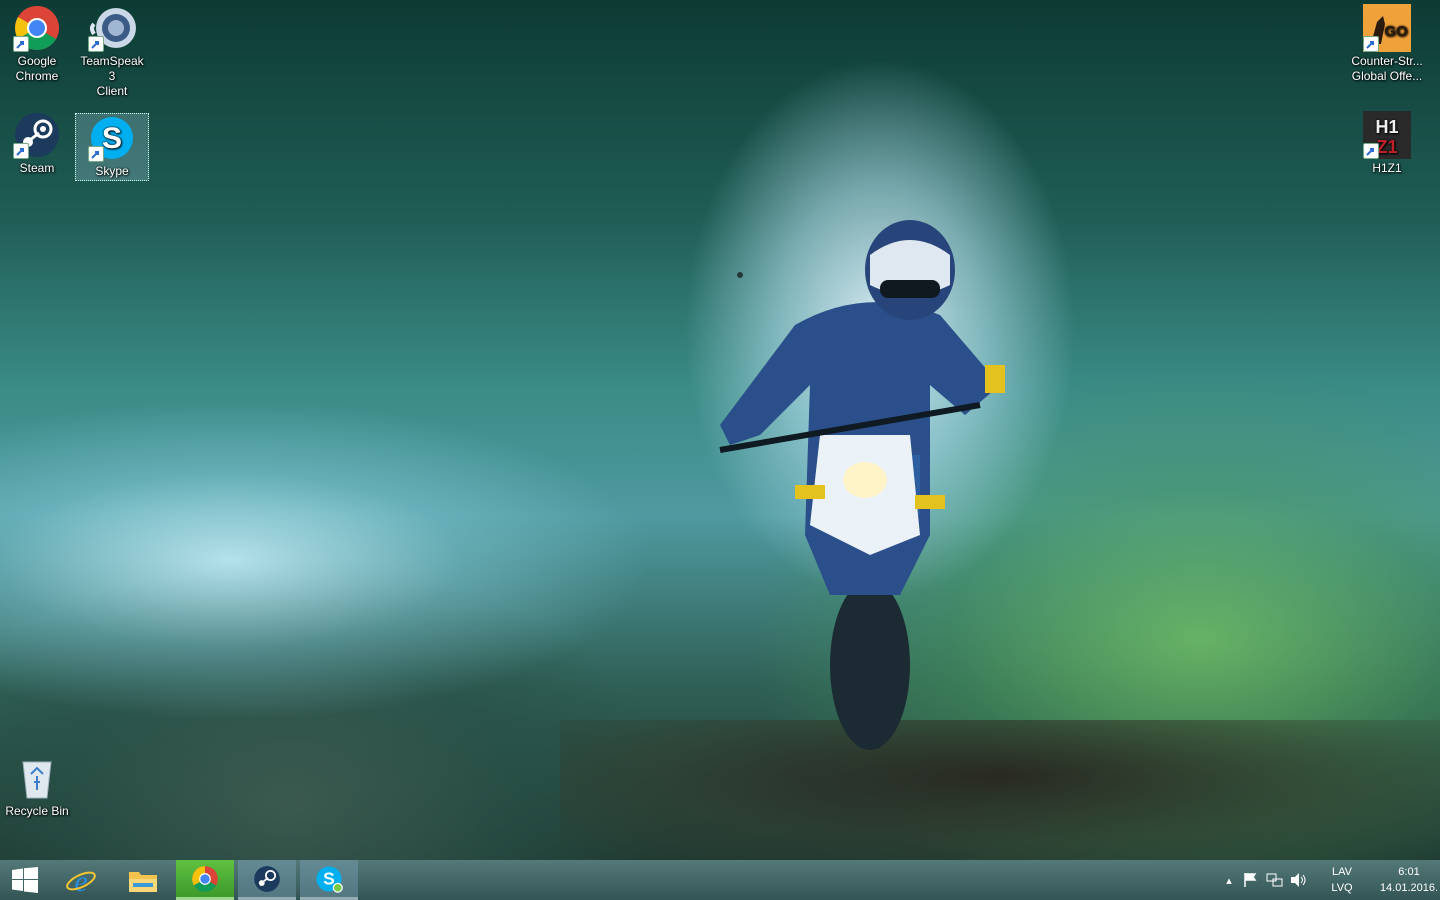 This screenshot has height=900, width=1440. I want to click on desktop-icon-label: Google Chrome, so click(37, 68).